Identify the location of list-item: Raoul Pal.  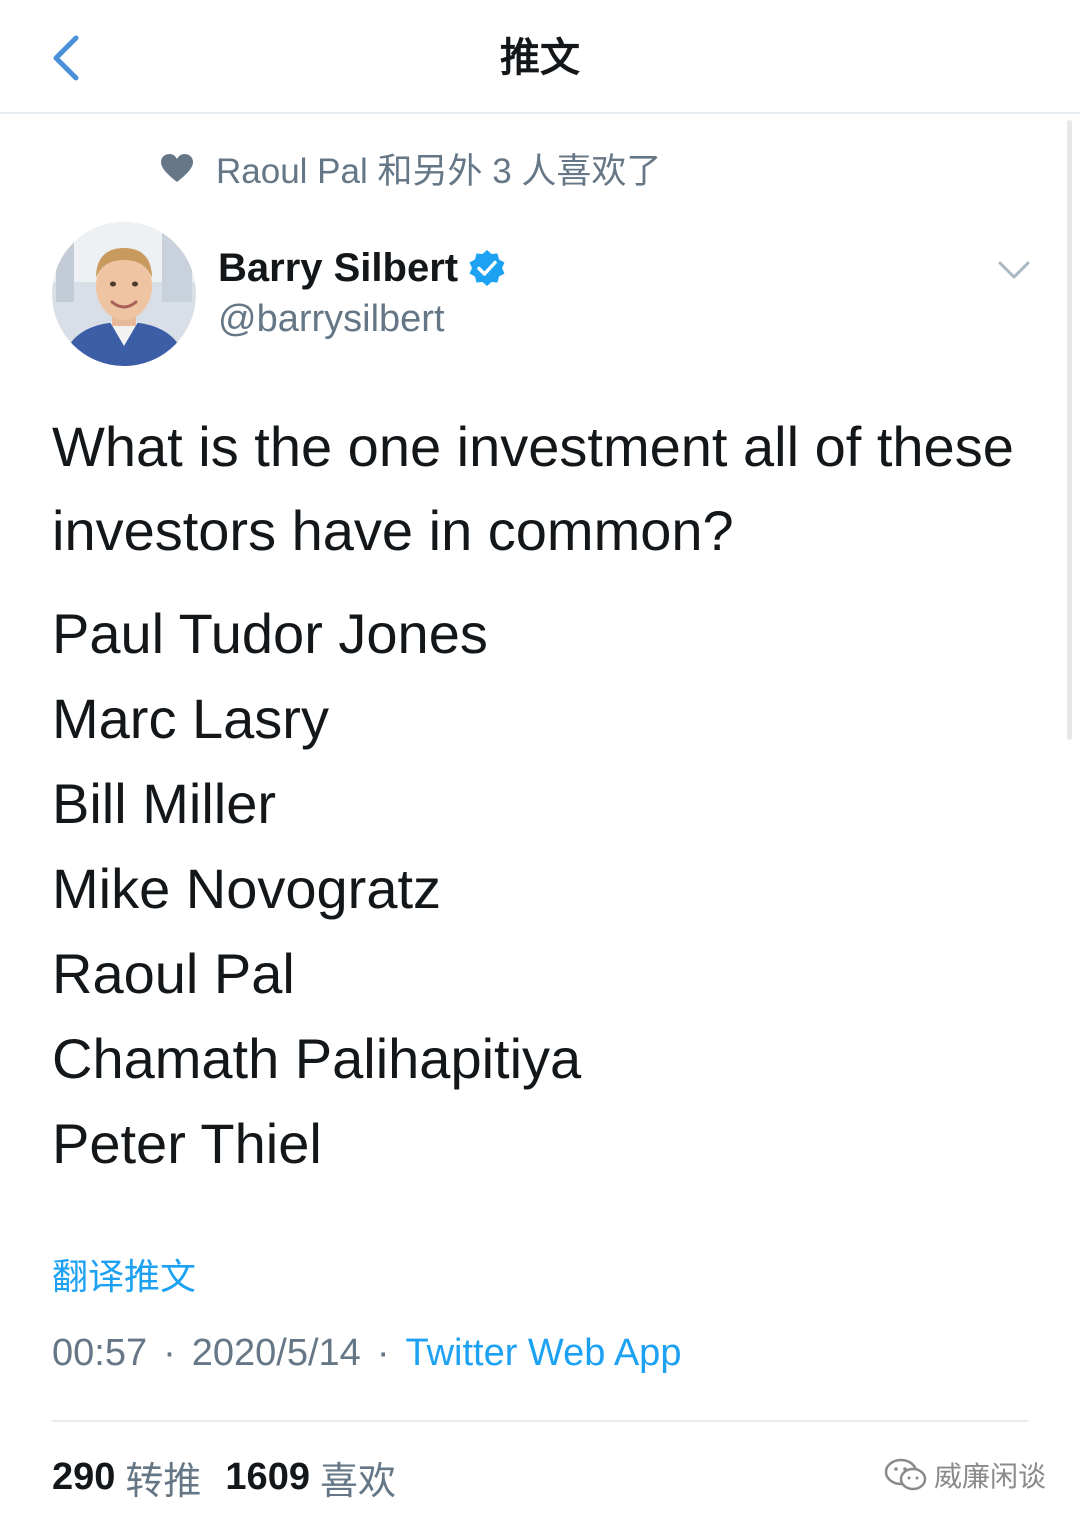
(173, 973).